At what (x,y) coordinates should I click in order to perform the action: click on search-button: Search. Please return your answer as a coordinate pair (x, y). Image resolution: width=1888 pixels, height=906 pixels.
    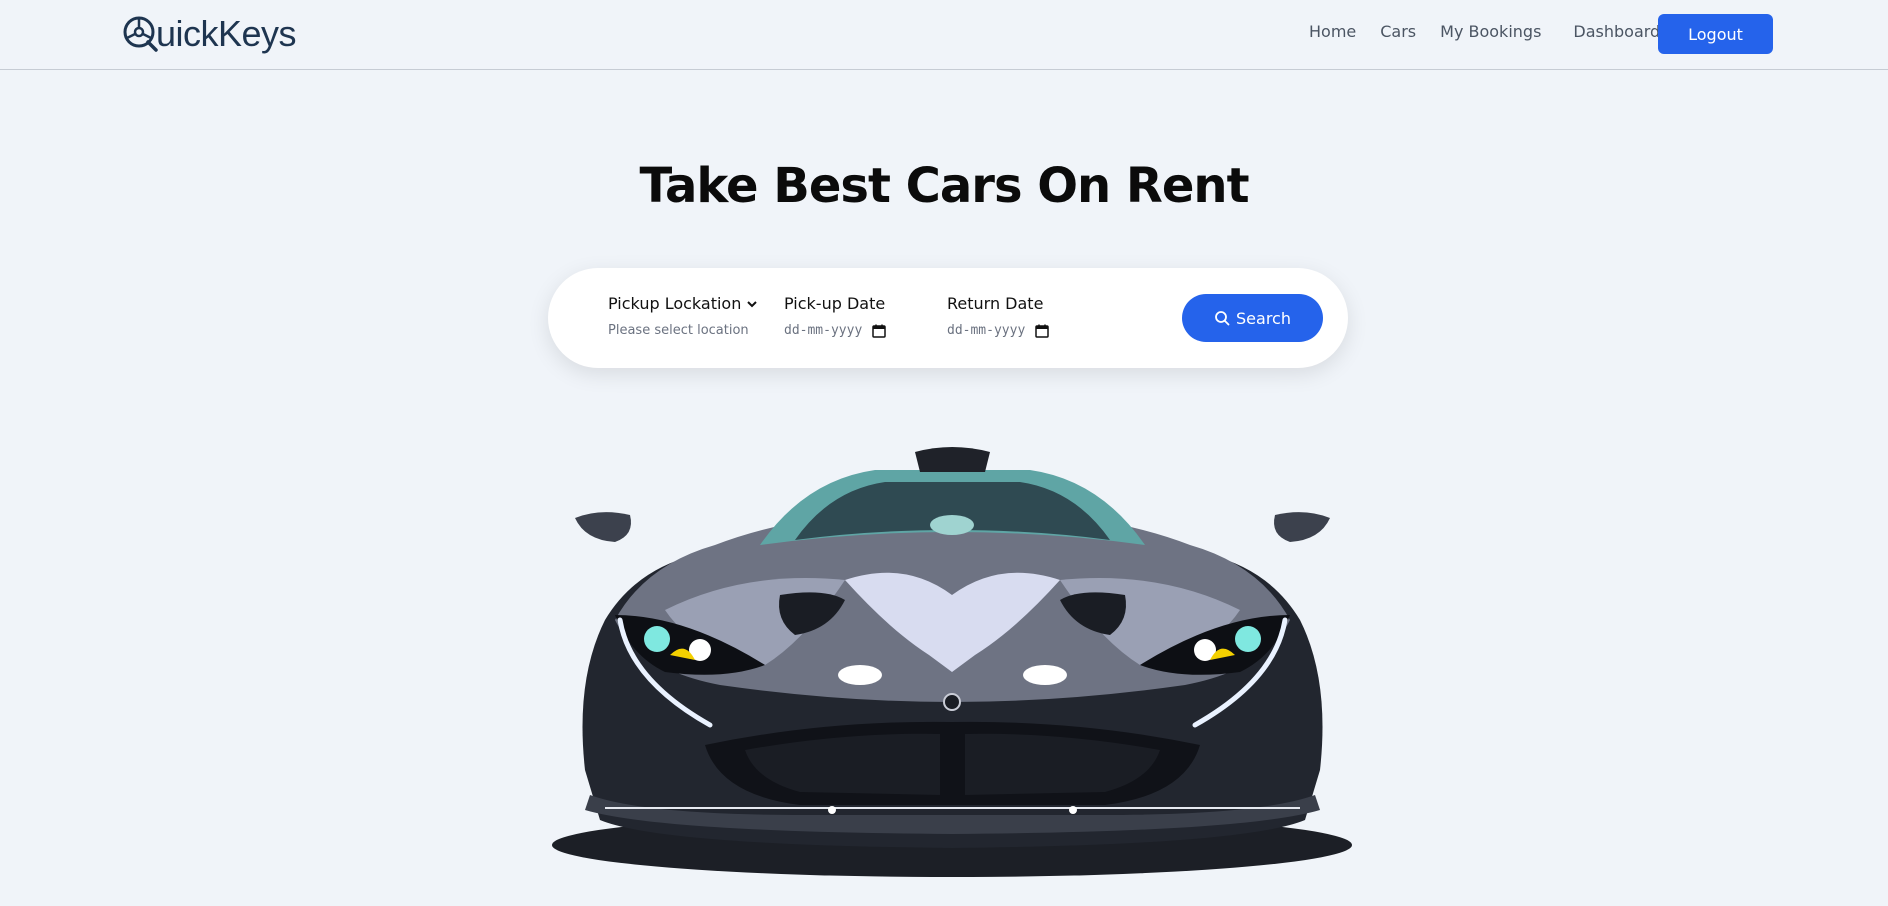
    Looking at the image, I should click on (1252, 318).